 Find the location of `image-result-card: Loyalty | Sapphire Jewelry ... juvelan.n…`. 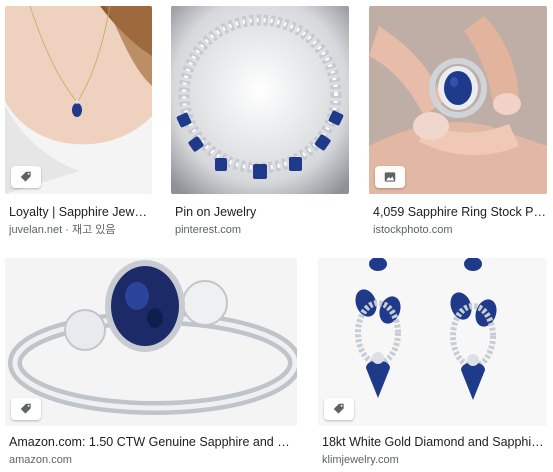

image-result-card: Loyalty | Sapphire Jewelry ... juvelan.n… is located at coordinates (78, 123).